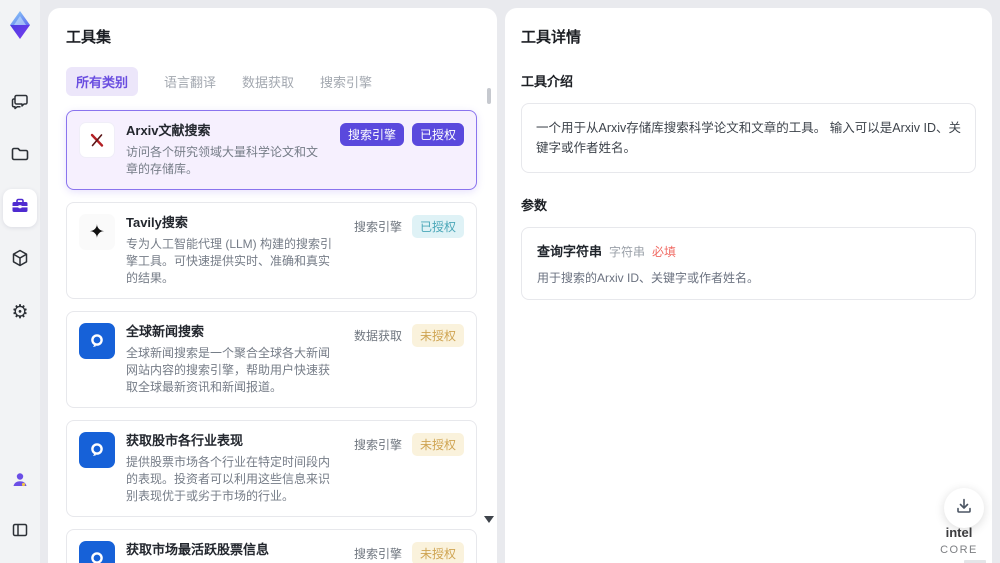 The image size is (1000, 563). Describe the element at coordinates (489, 519) in the screenshot. I see `scrollbar-down-arrow` at that location.